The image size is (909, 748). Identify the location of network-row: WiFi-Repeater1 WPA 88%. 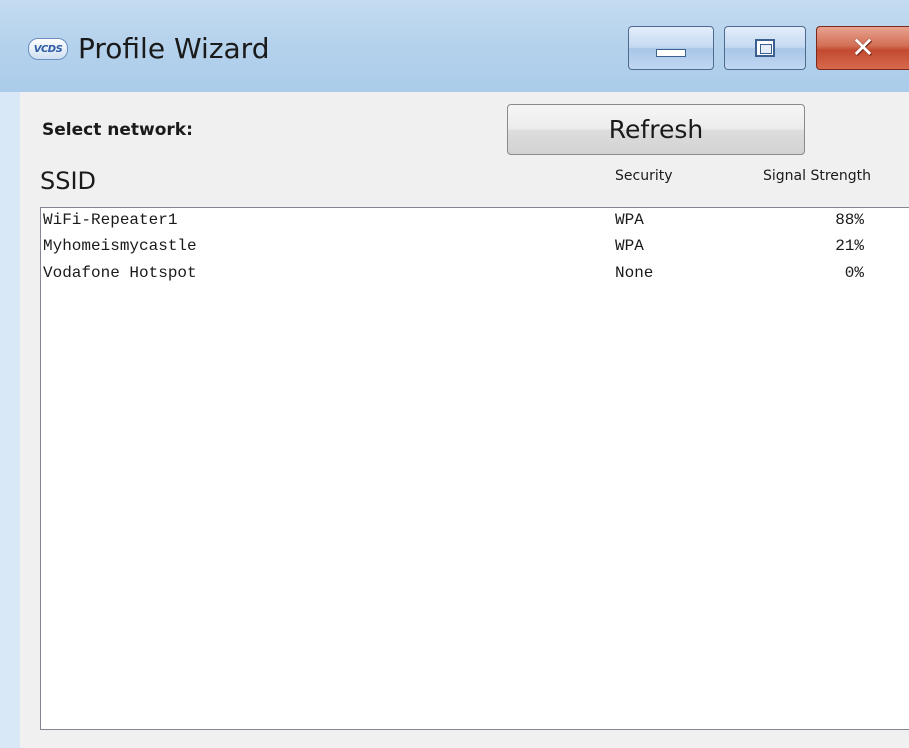
(475, 221).